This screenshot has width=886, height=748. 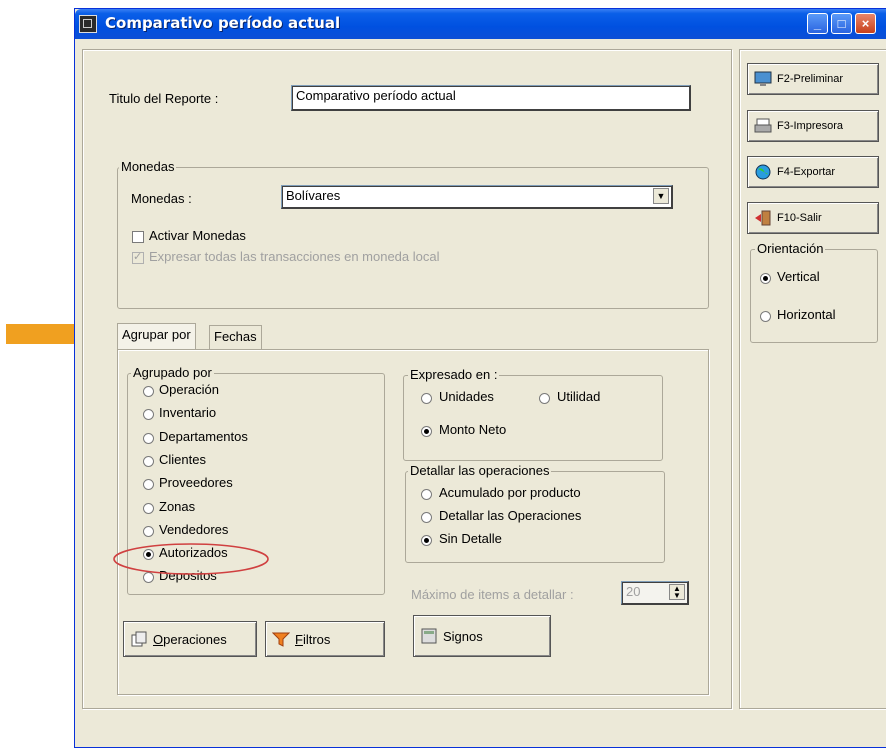 I want to click on horizontal-label: Horizontal, so click(x=806, y=314).